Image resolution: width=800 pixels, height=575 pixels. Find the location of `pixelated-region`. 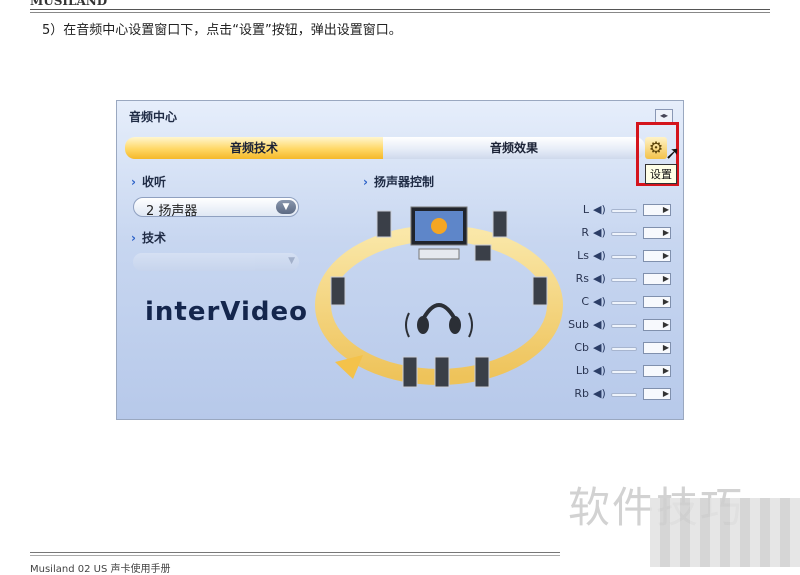

pixelated-region is located at coordinates (725, 532).